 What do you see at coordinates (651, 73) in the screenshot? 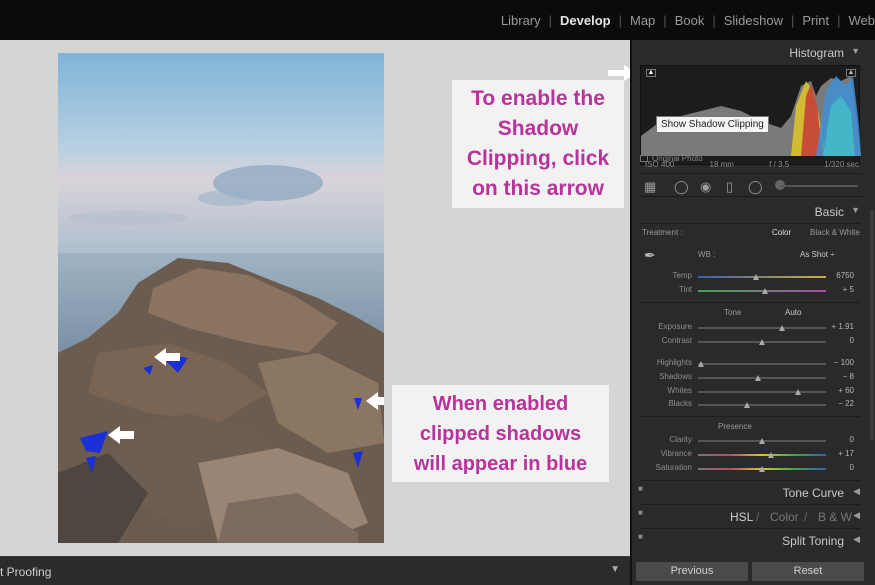
I see `show-shadow-clipping-button: ▲` at bounding box center [651, 73].